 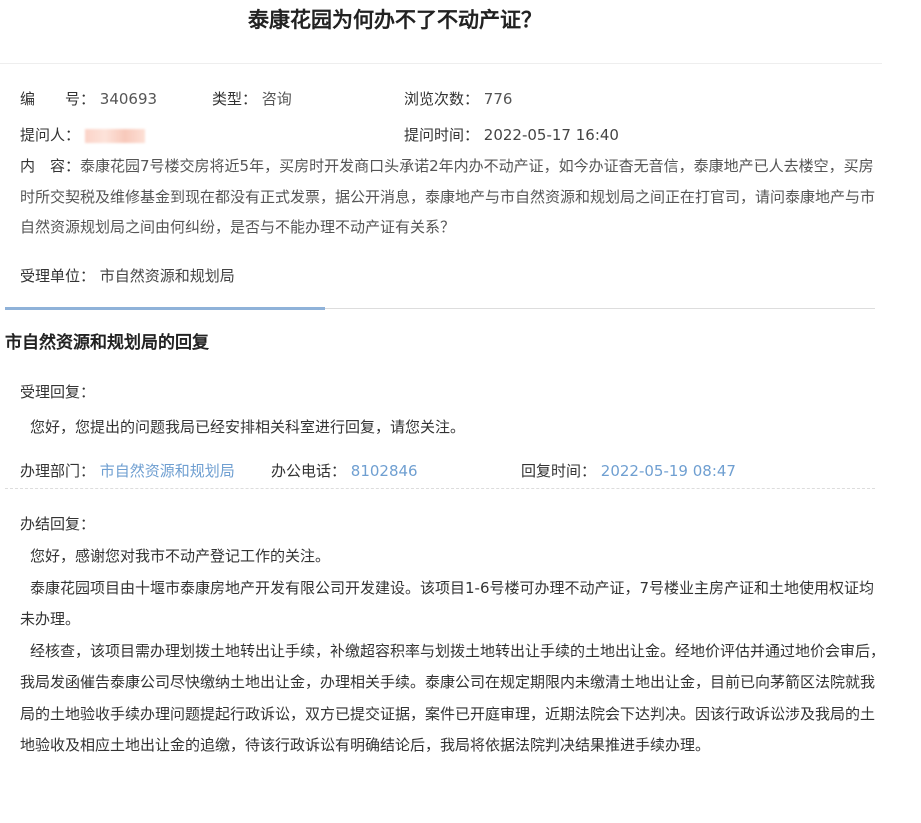 I want to click on phone-info: 办公电话： 8102846, so click(x=344, y=470).